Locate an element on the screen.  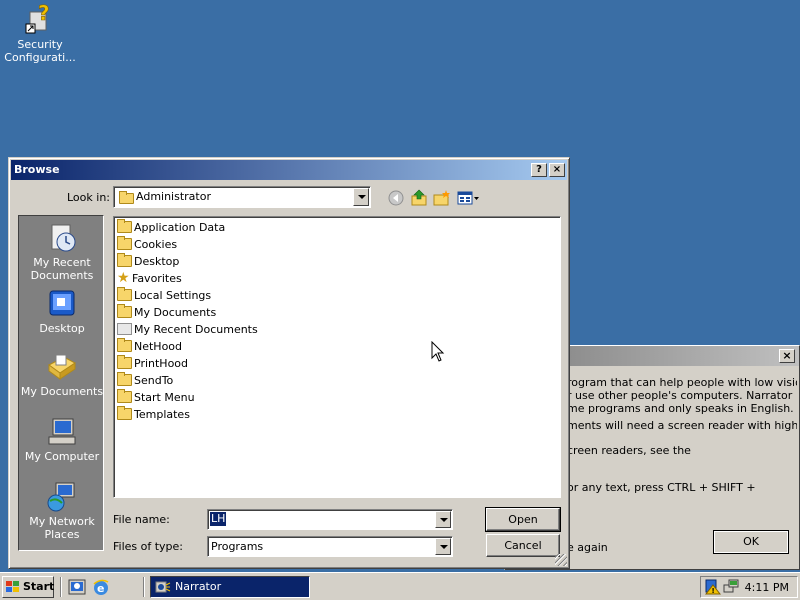
narrator-again-text: e again is located at coordinates (587, 547).